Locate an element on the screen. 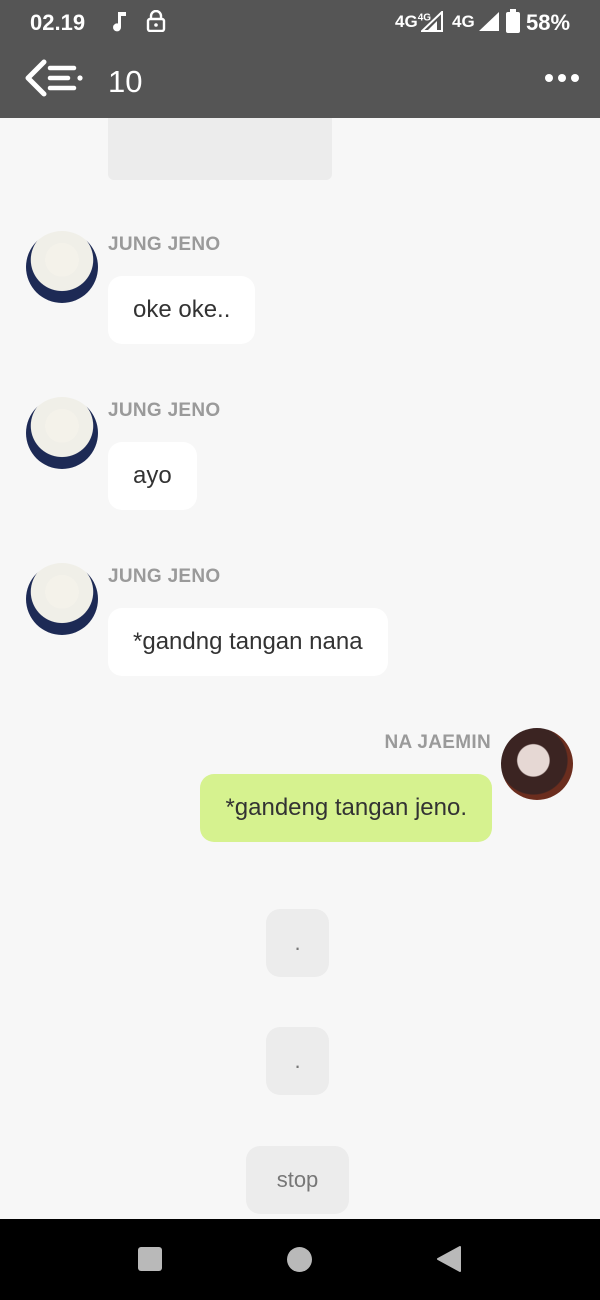  battery-percent: 58% is located at coordinates (548, 22).